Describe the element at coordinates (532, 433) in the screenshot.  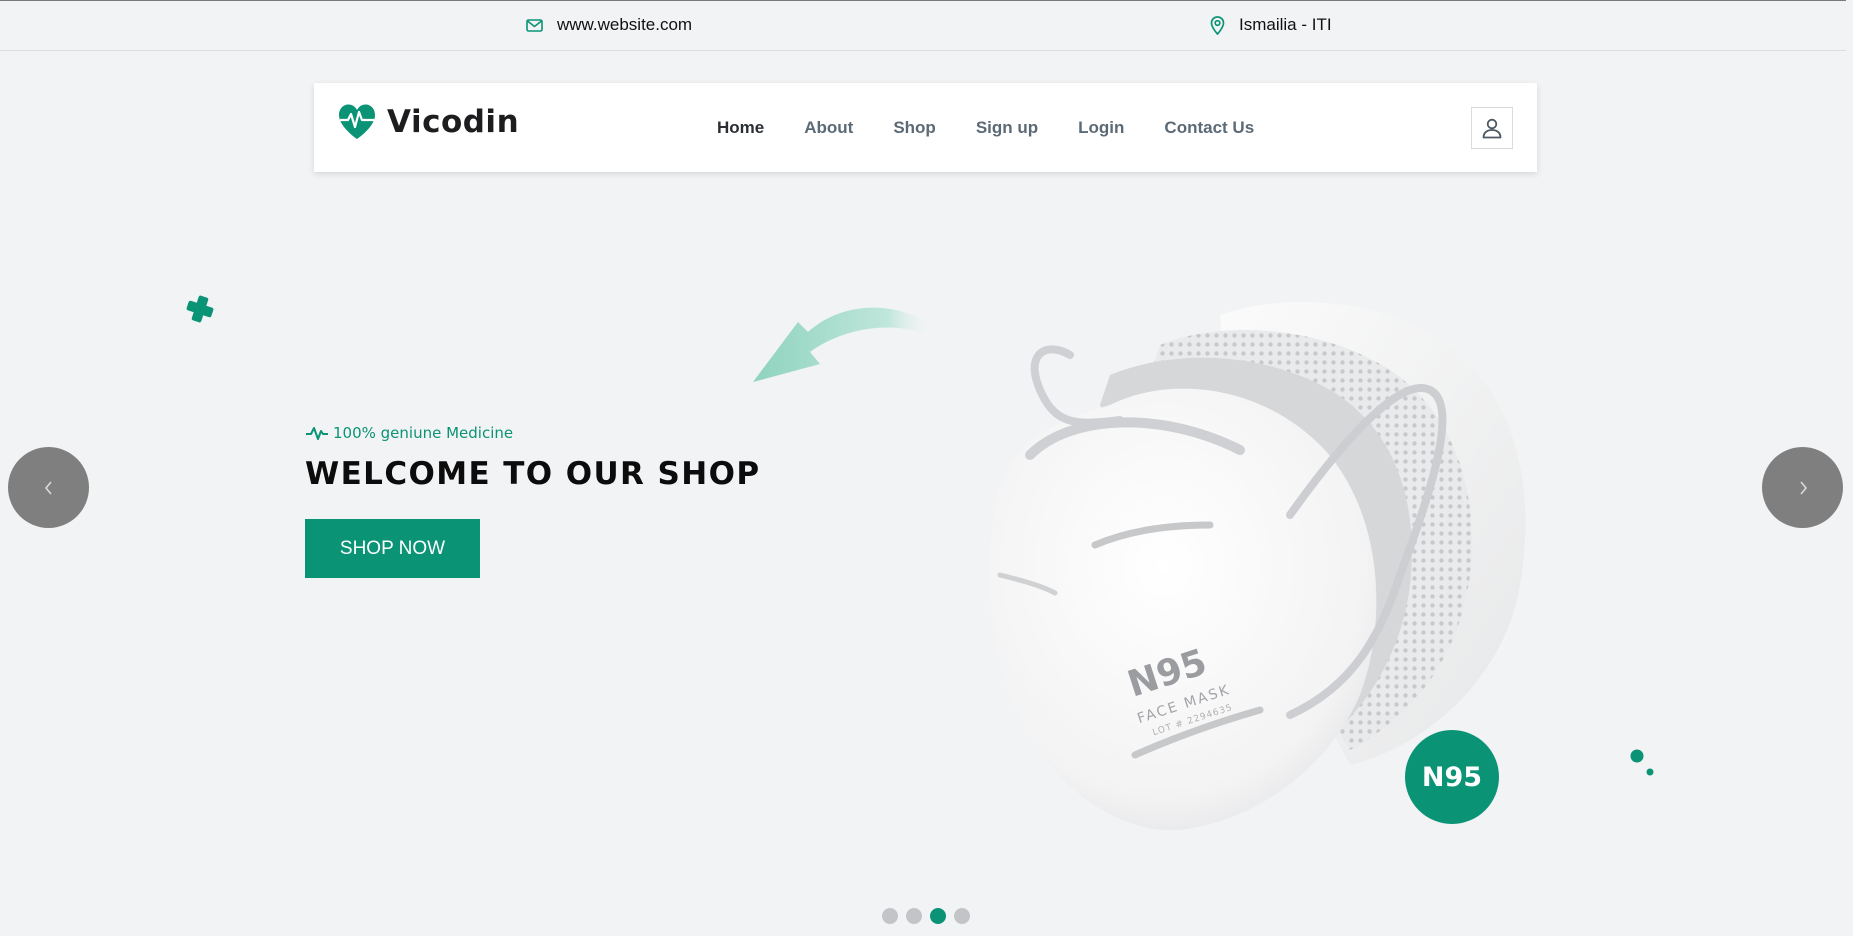
I see `tagline: 100% geniune Medicine` at that location.